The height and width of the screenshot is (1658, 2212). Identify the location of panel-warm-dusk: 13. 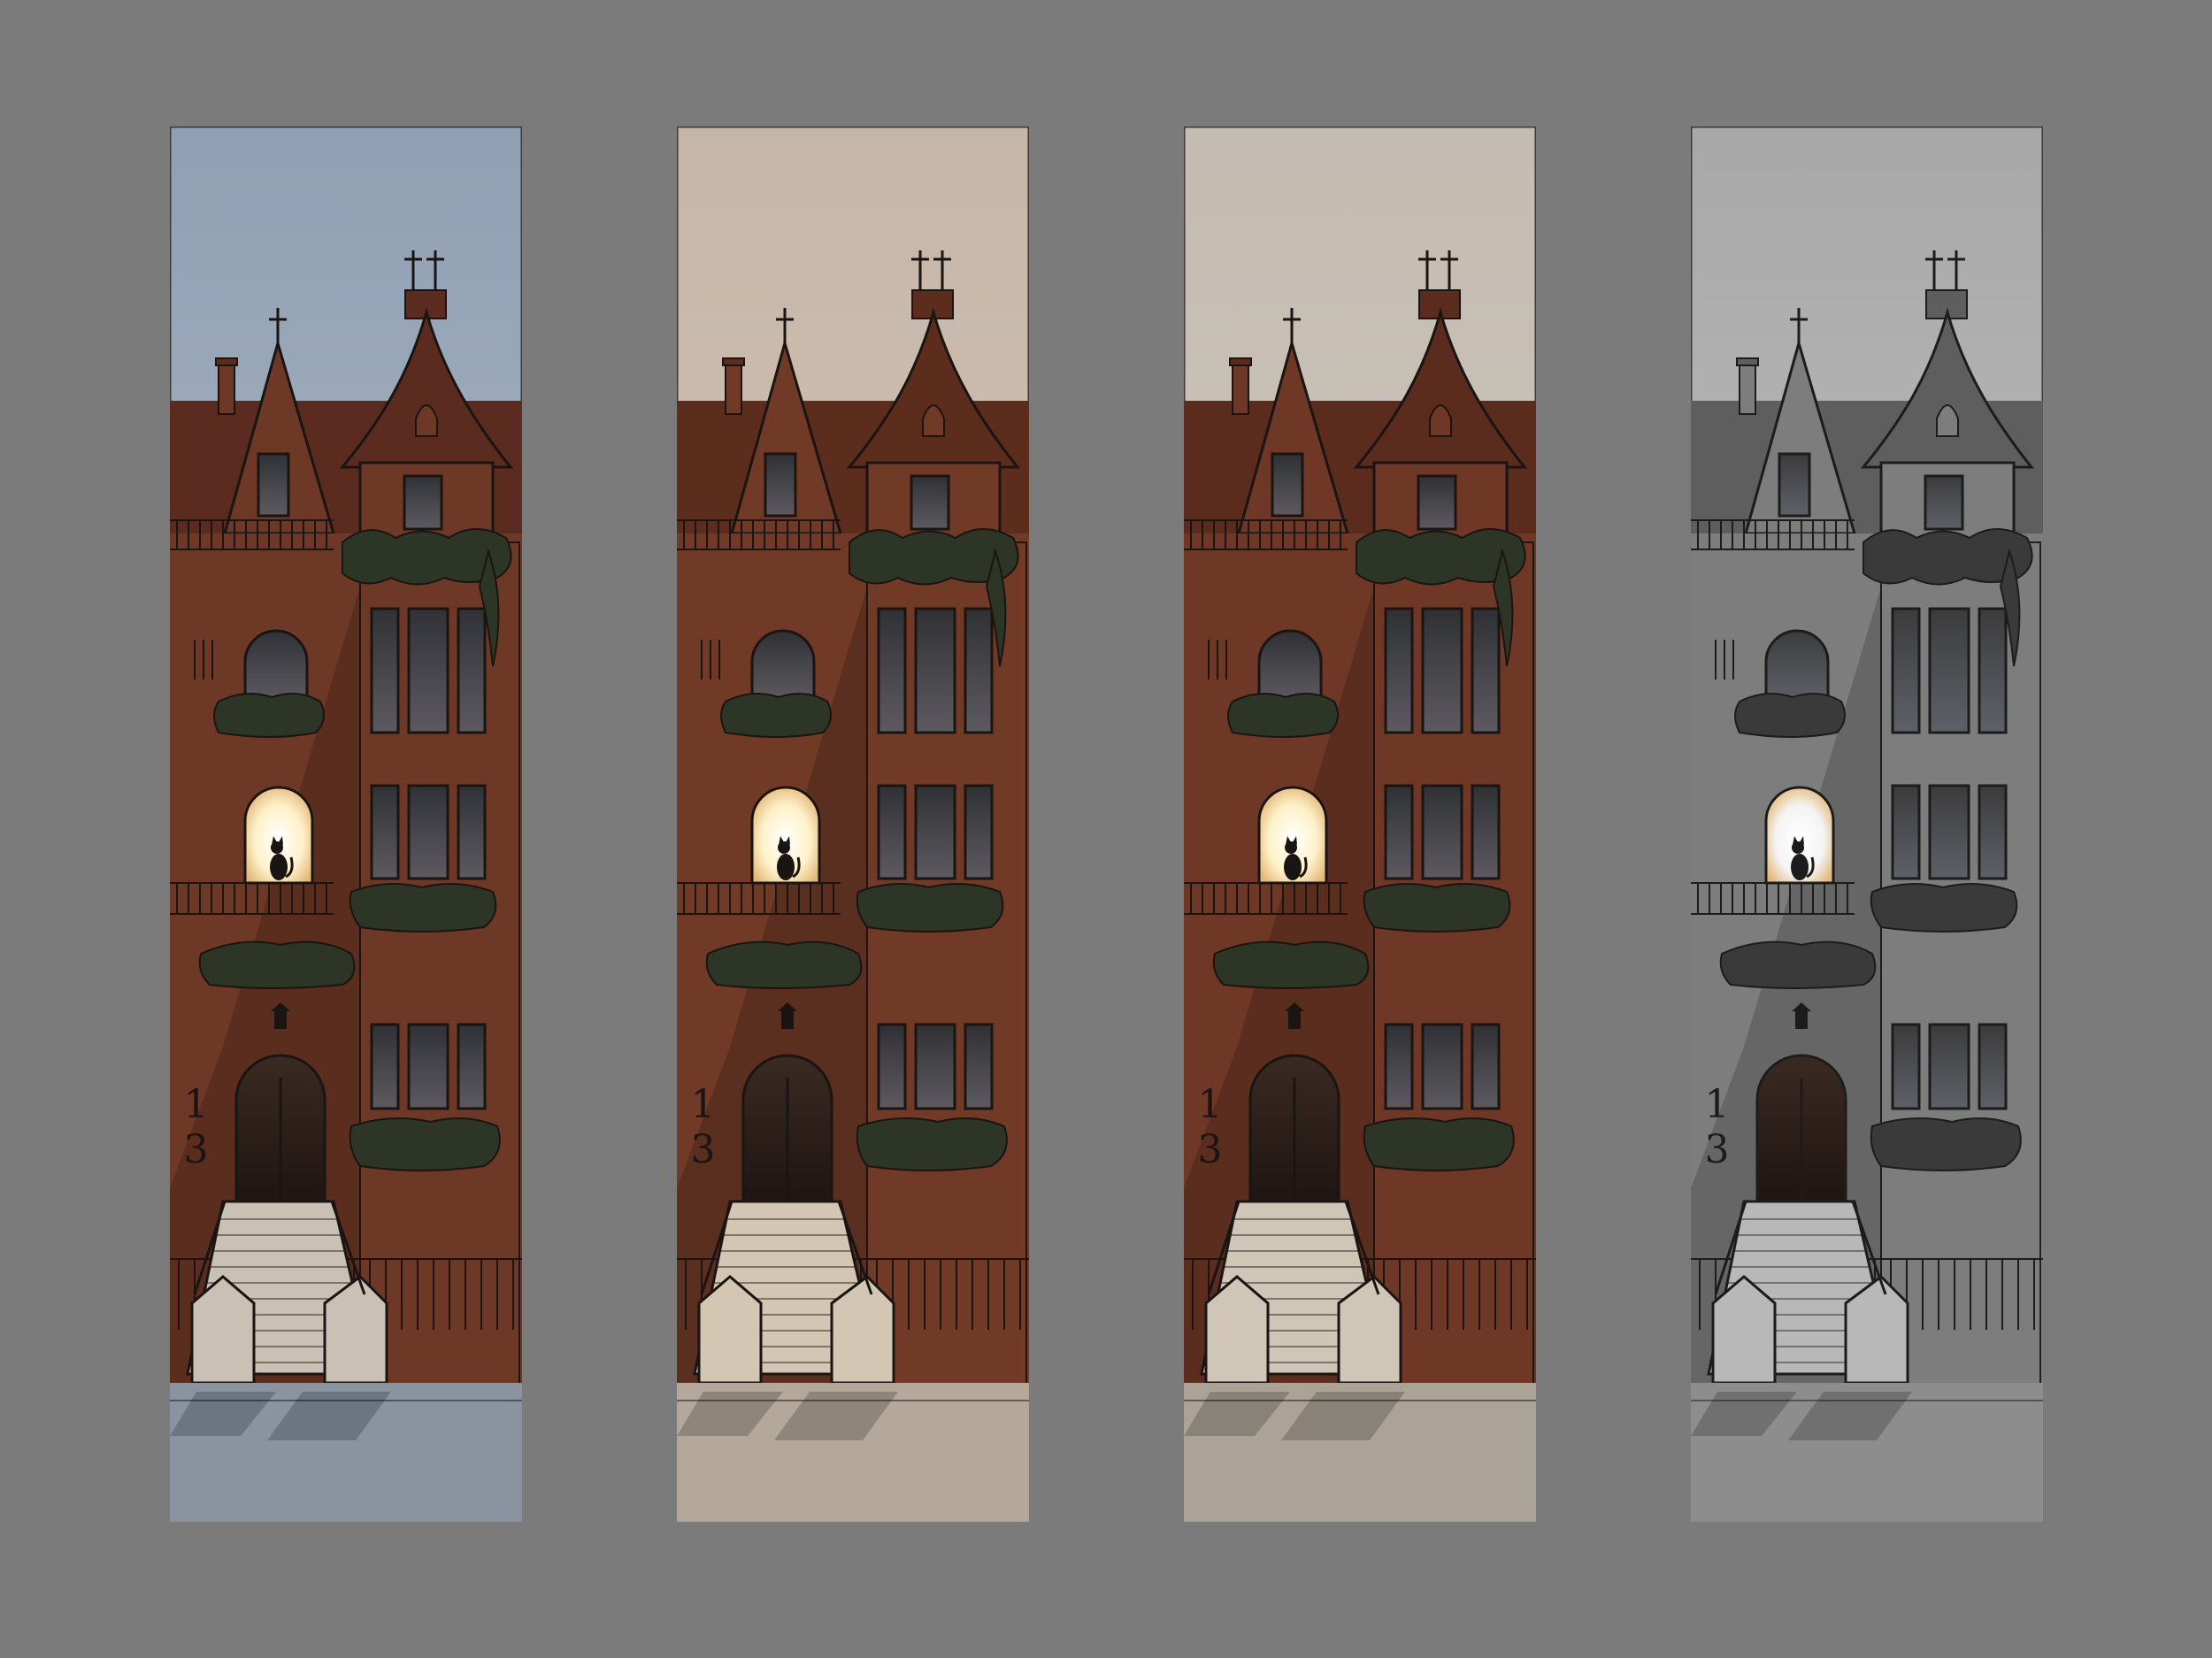
(853, 825).